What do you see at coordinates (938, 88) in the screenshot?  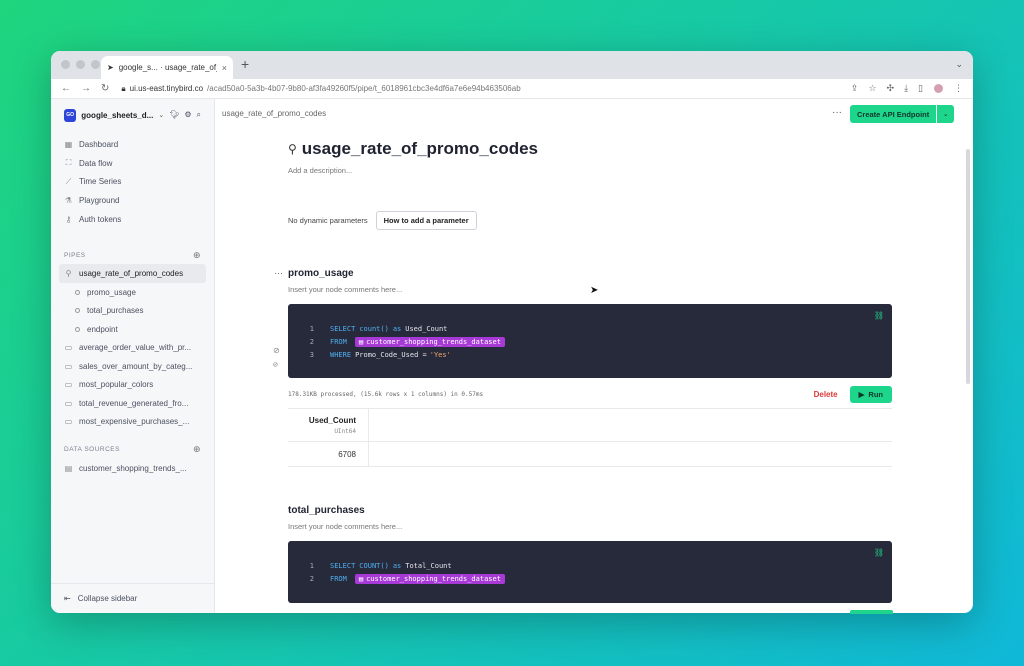 I see `profile-avatar` at bounding box center [938, 88].